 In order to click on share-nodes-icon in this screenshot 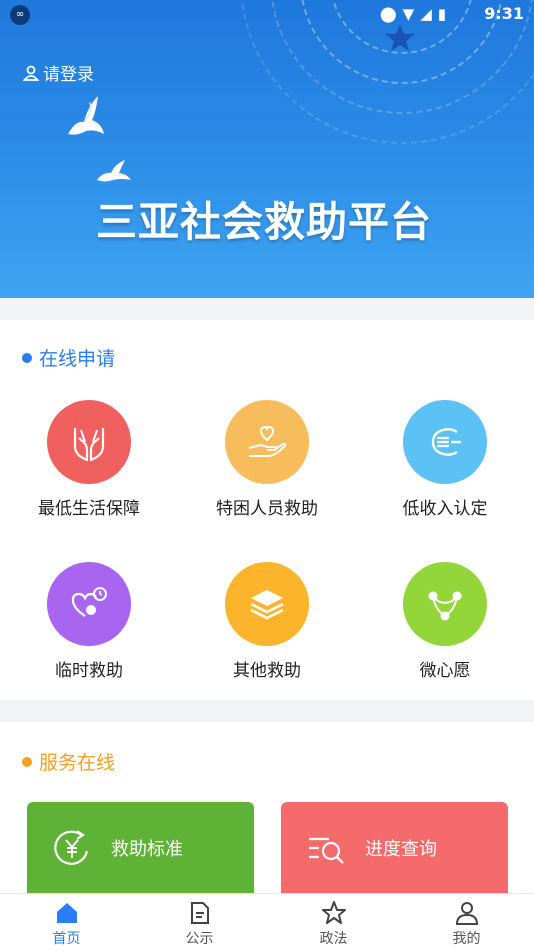, I will do `click(445, 604)`.